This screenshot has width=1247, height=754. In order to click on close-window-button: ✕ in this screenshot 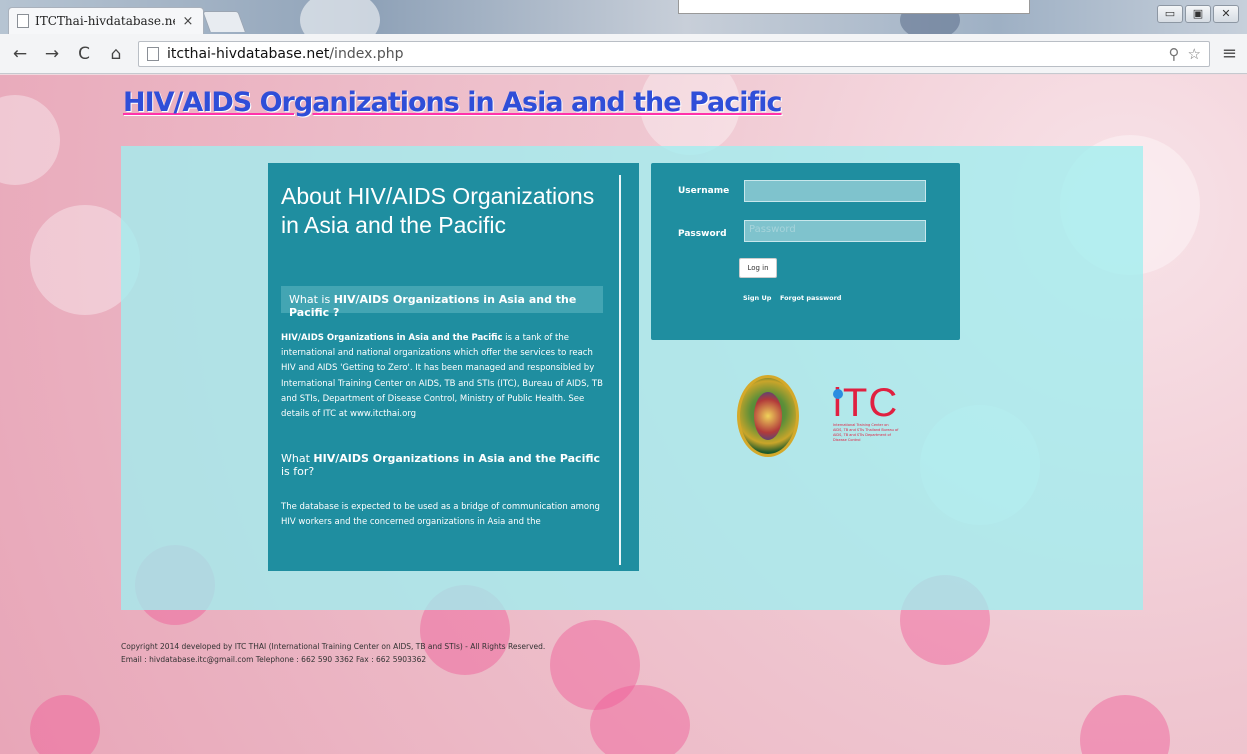, I will do `click(1226, 14)`.